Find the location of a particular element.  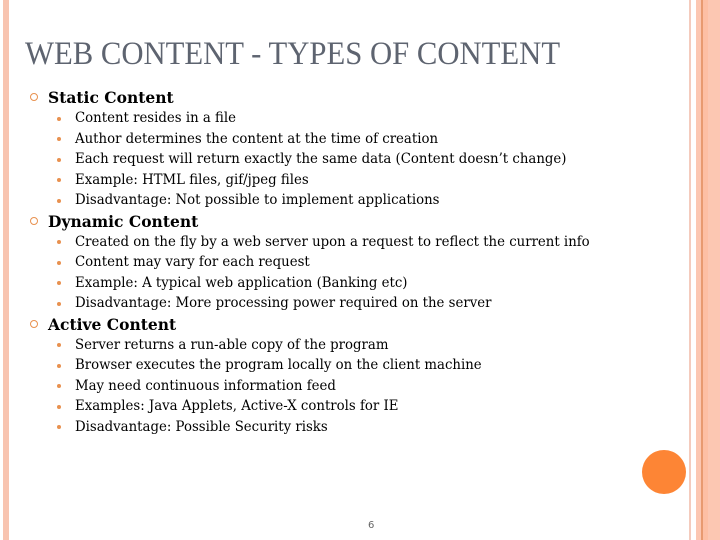

slide-title: WEB CONTENT - TYPES OF CONTENT is located at coordinates (293, 54).